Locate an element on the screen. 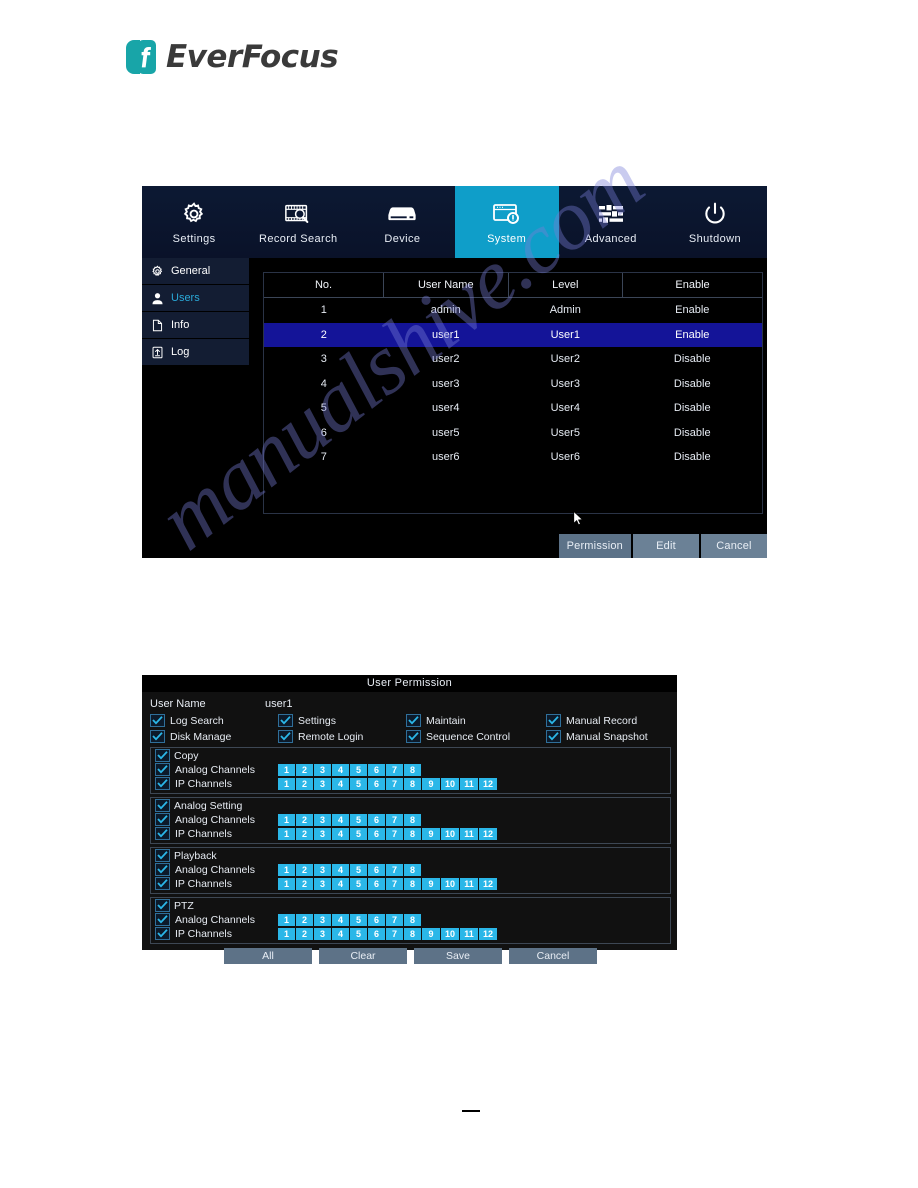 The height and width of the screenshot is (1188, 918). checkbox-manual-record: Manual Record is located at coordinates (616, 720).